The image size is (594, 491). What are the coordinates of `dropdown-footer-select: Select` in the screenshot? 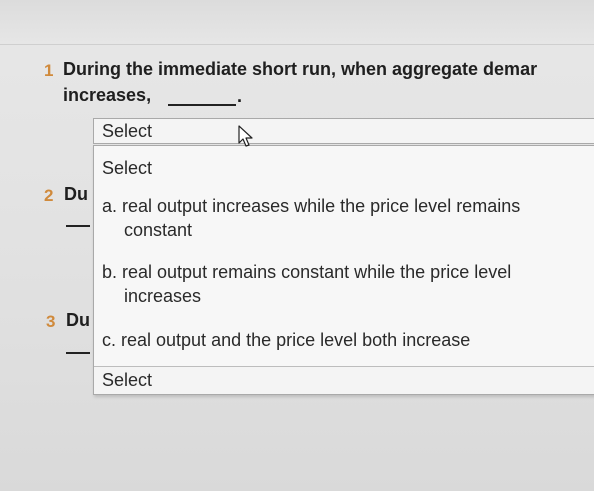 It's located at (344, 380).